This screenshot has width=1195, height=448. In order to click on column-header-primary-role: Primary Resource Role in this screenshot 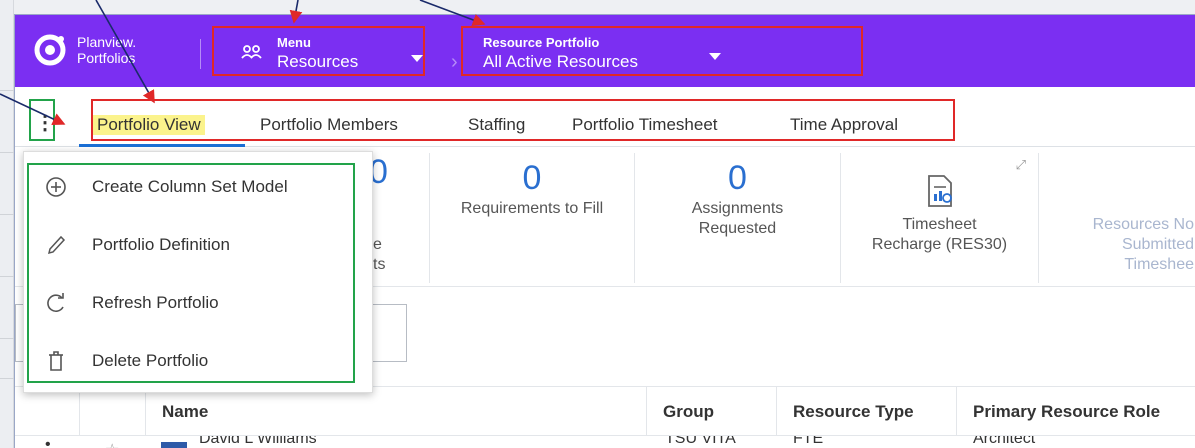, I will do `click(1075, 412)`.